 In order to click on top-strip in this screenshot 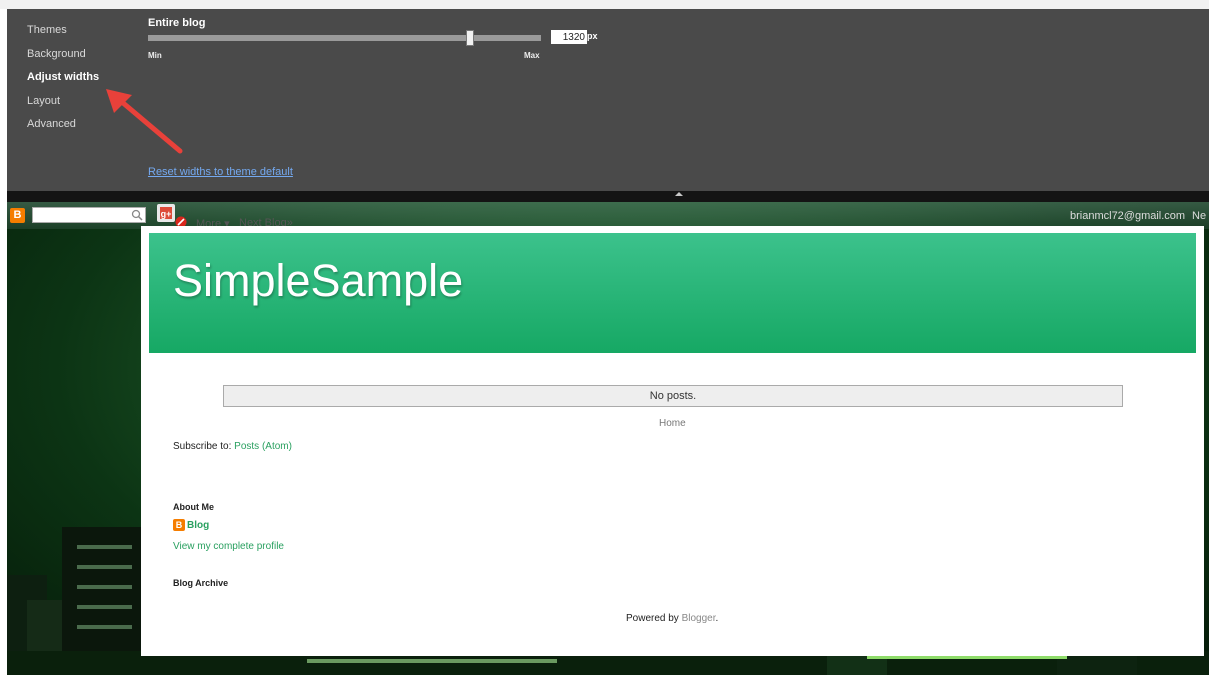, I will do `click(604, 4)`.